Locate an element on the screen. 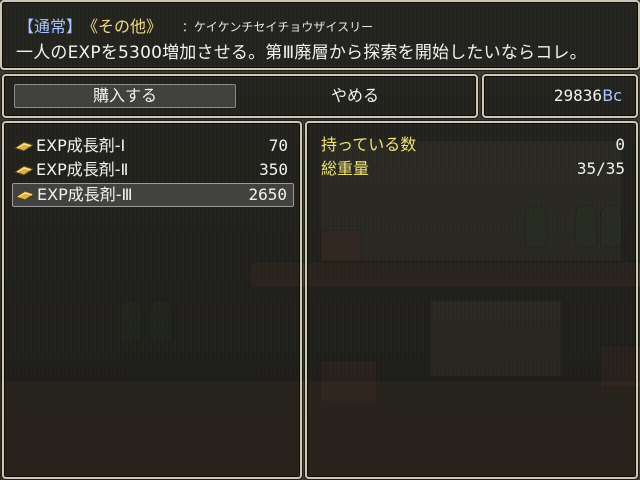 The image size is (640, 480). item-row-exp-2: EXP成長剤-Ⅱ 350 is located at coordinates (153, 171).